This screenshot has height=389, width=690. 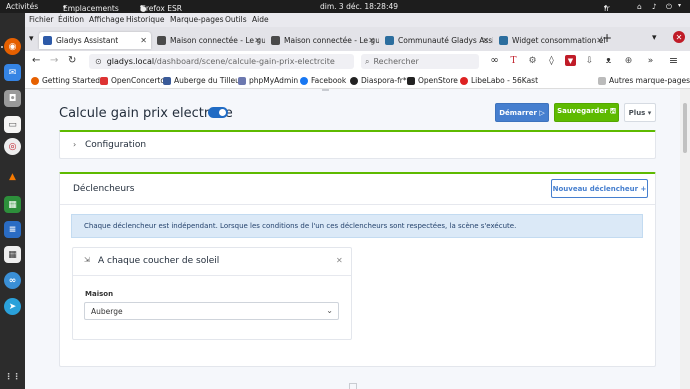 What do you see at coordinates (570, 60) in the screenshot?
I see `extension-ublock-icon: ▼` at bounding box center [570, 60].